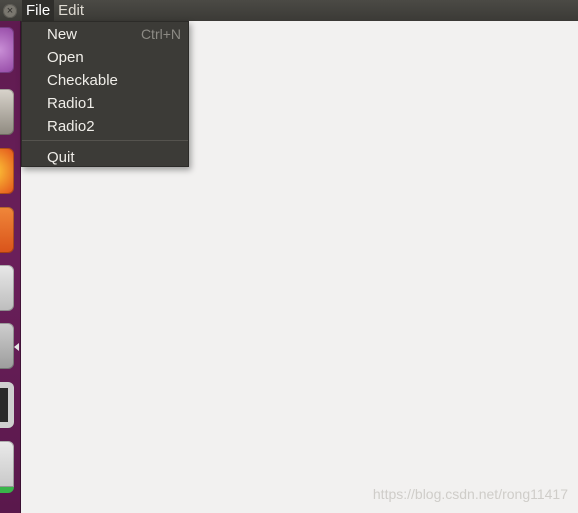 The height and width of the screenshot is (513, 578). I want to click on menu-item-label: New, so click(62, 34).